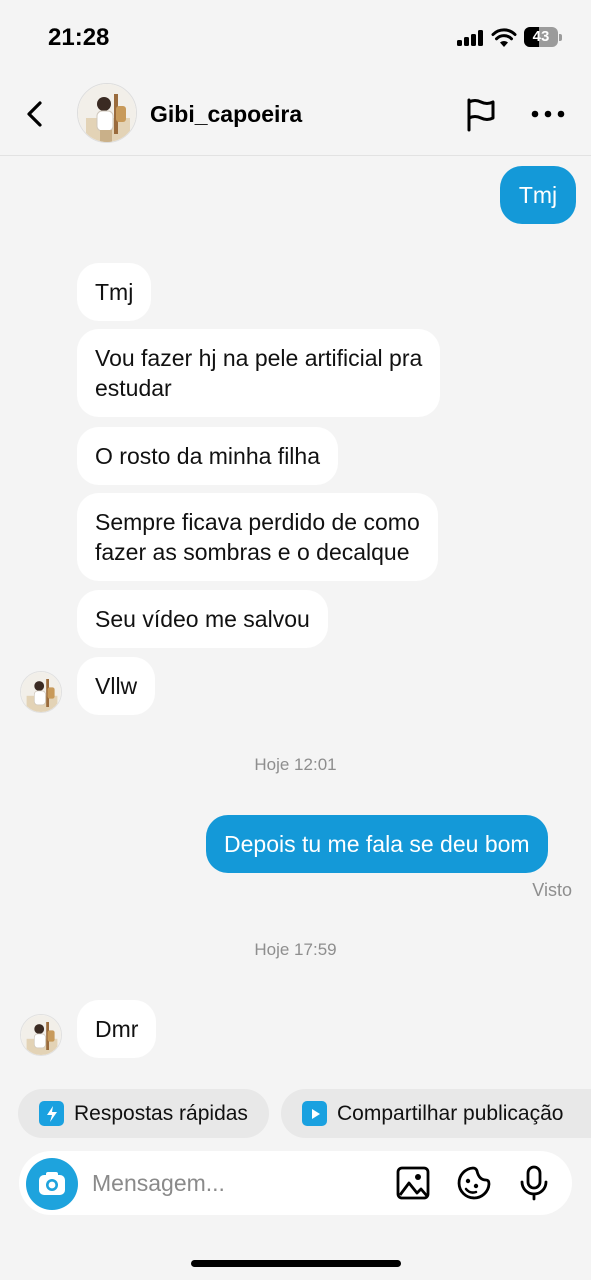  I want to click on battery-level: 43, so click(541, 36).